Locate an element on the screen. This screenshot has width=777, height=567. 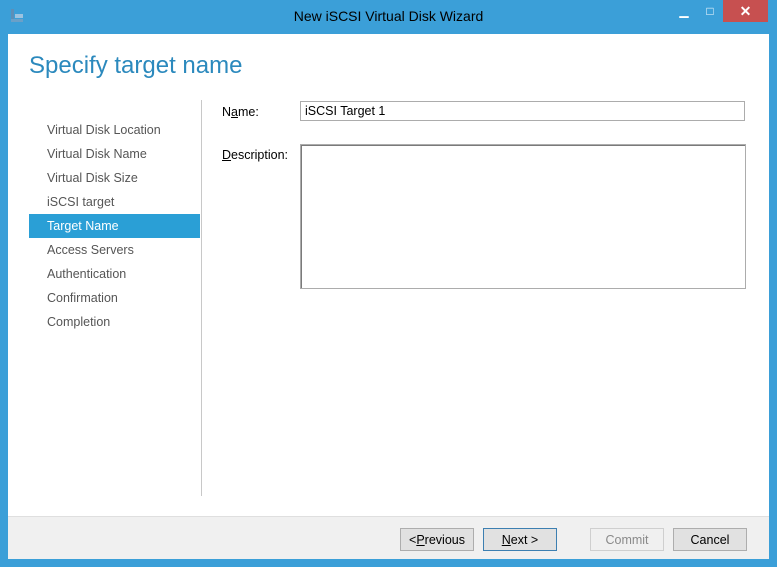
title-bar: New iSCSI Virtual Disk Wizard ▁ □ ✕ is located at coordinates (388, 17).